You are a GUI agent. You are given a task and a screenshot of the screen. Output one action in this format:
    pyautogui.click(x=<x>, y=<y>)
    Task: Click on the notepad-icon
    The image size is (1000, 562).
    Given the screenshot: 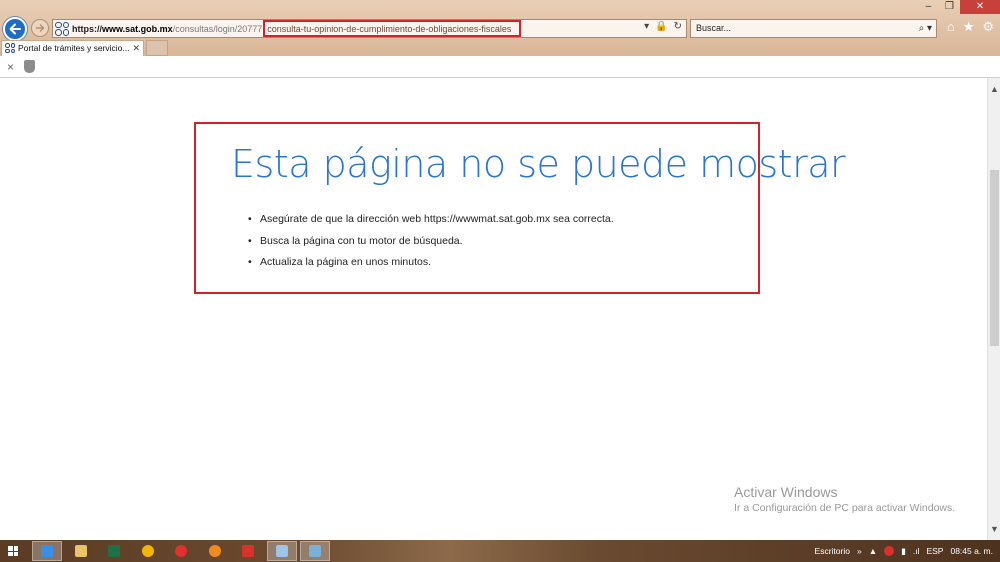 What is the action you would take?
    pyautogui.click(x=281, y=551)
    